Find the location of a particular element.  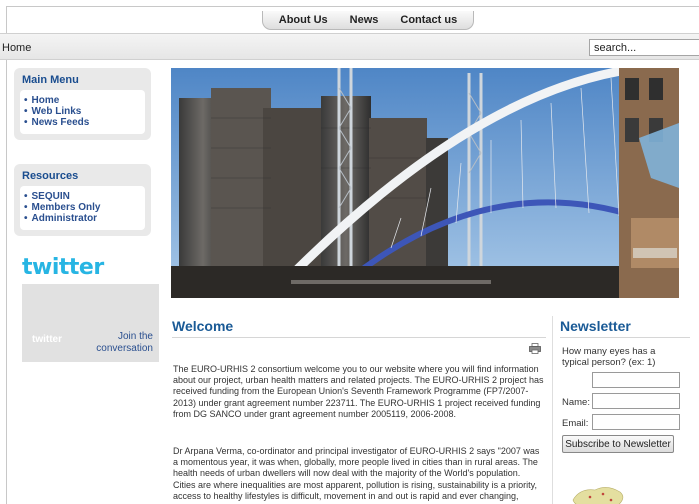

subscribe-button: Subscribe to Newsletter is located at coordinates (618, 444).